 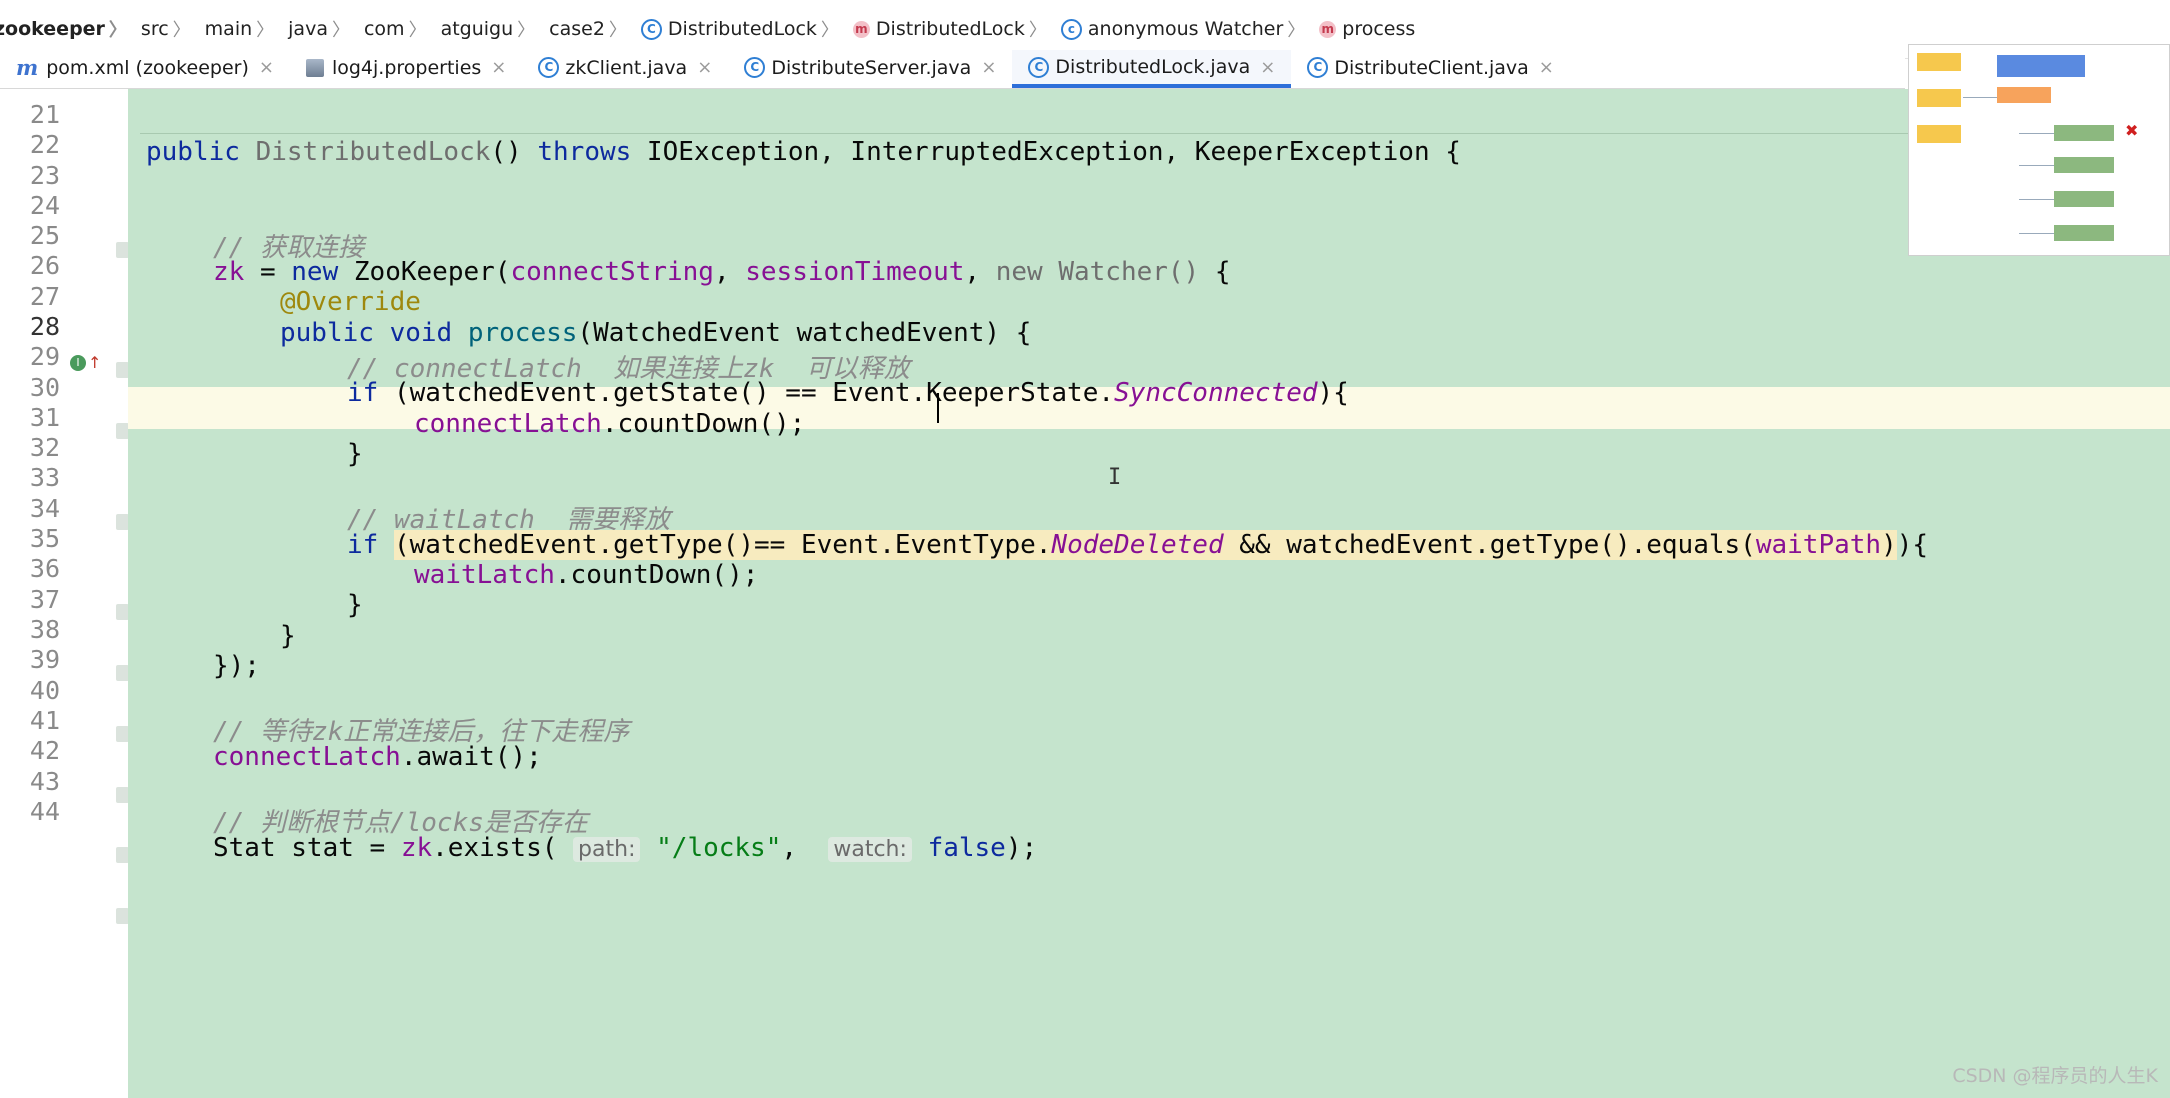 What do you see at coordinates (1379, 29) in the screenshot?
I see `breadcrumb-label: process` at bounding box center [1379, 29].